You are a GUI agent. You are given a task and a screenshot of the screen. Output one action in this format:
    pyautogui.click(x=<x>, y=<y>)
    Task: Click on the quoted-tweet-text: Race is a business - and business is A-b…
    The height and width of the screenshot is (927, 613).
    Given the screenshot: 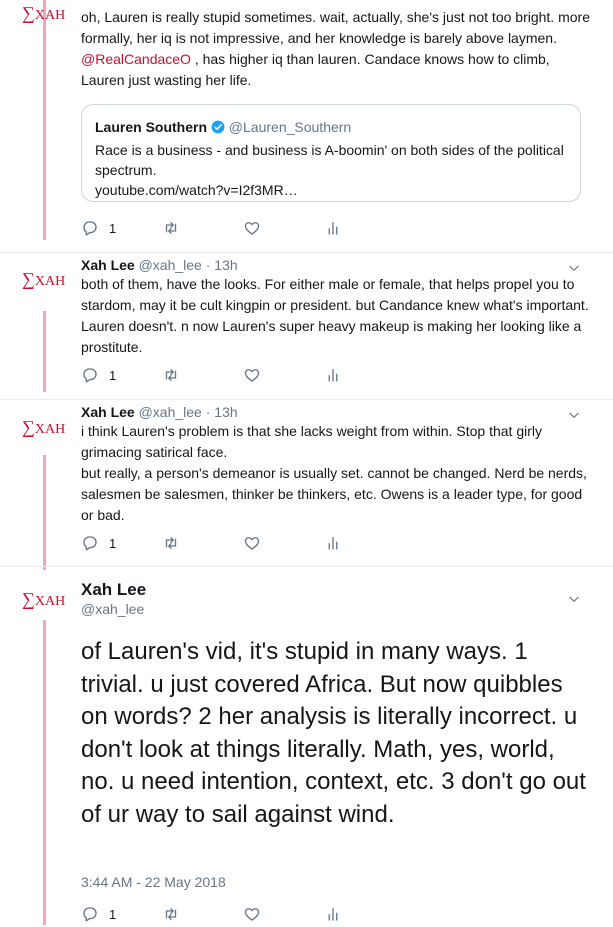 What is the action you would take?
    pyautogui.click(x=329, y=160)
    